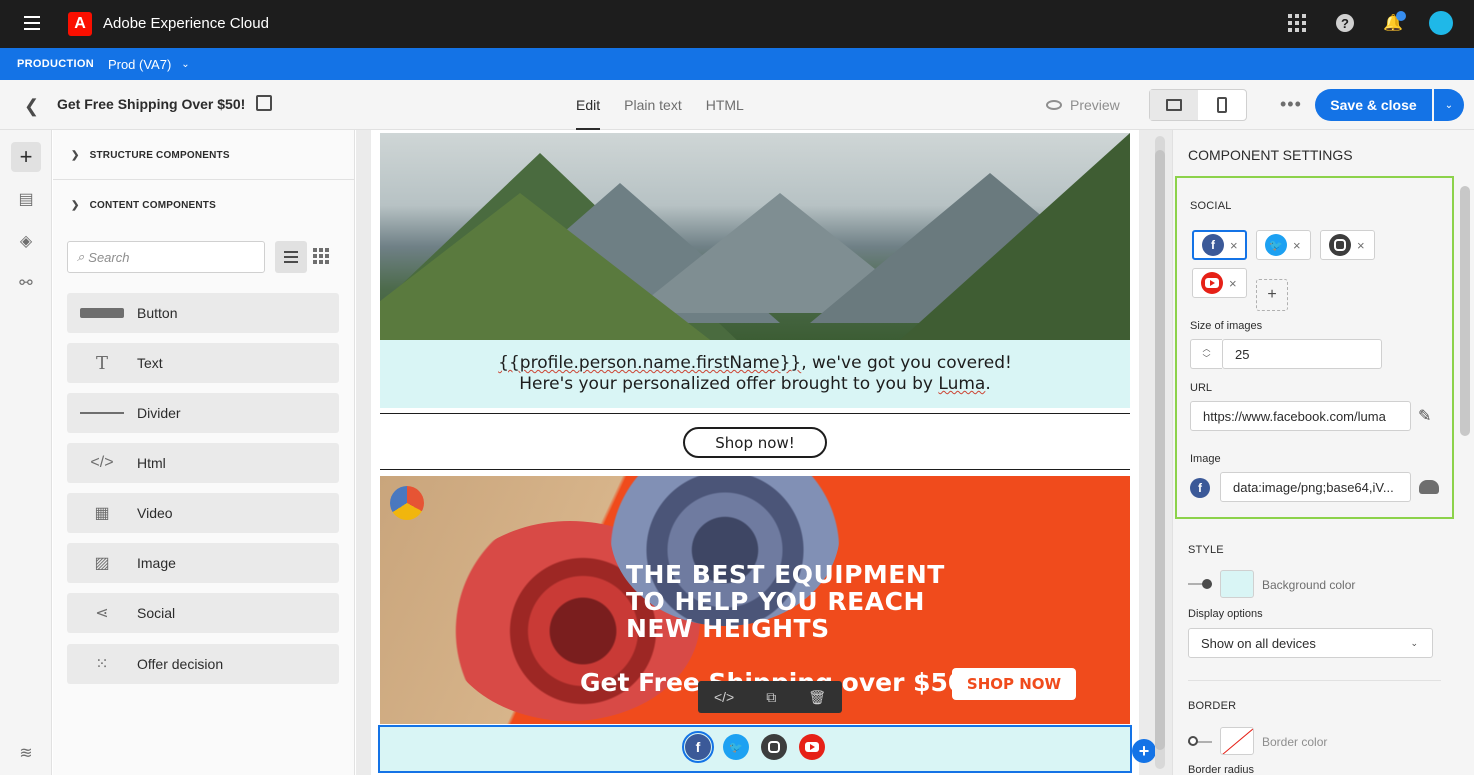 The image size is (1474, 775). Describe the element at coordinates (1083, 105) in the screenshot. I see `preview-button: Preview` at that location.